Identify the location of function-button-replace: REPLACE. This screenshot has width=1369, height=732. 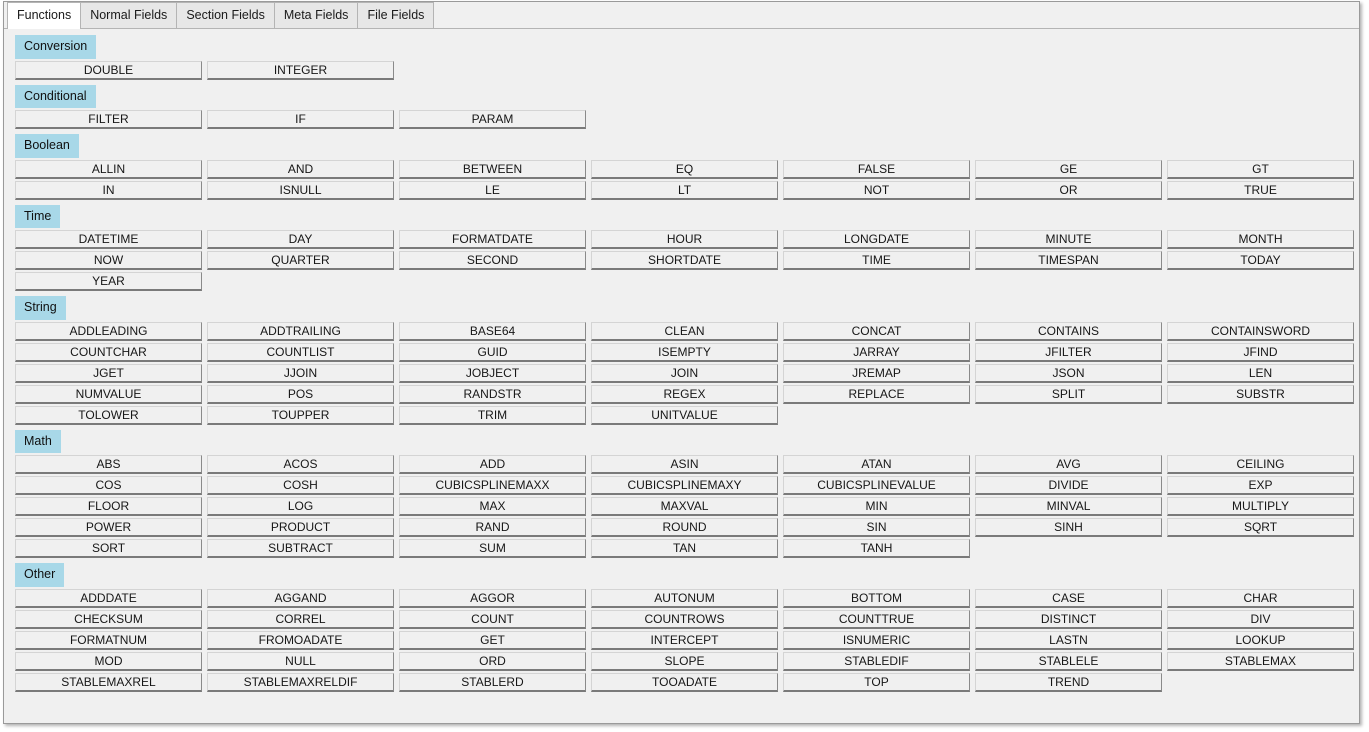
(876, 394).